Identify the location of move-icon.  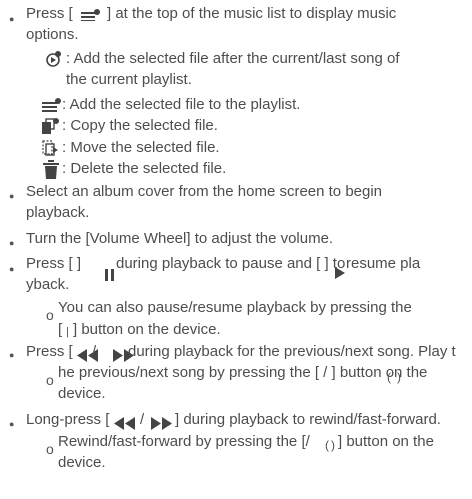
(51, 148).